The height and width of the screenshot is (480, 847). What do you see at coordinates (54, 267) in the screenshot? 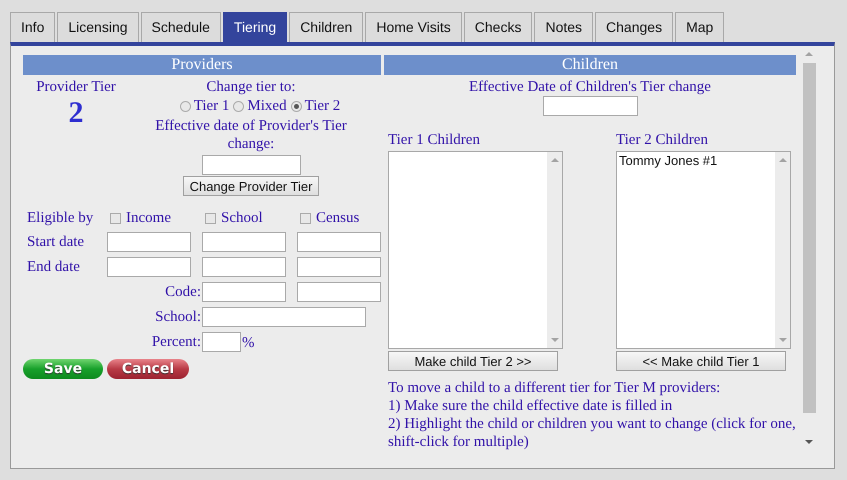
I see `end-date-label: End date` at bounding box center [54, 267].